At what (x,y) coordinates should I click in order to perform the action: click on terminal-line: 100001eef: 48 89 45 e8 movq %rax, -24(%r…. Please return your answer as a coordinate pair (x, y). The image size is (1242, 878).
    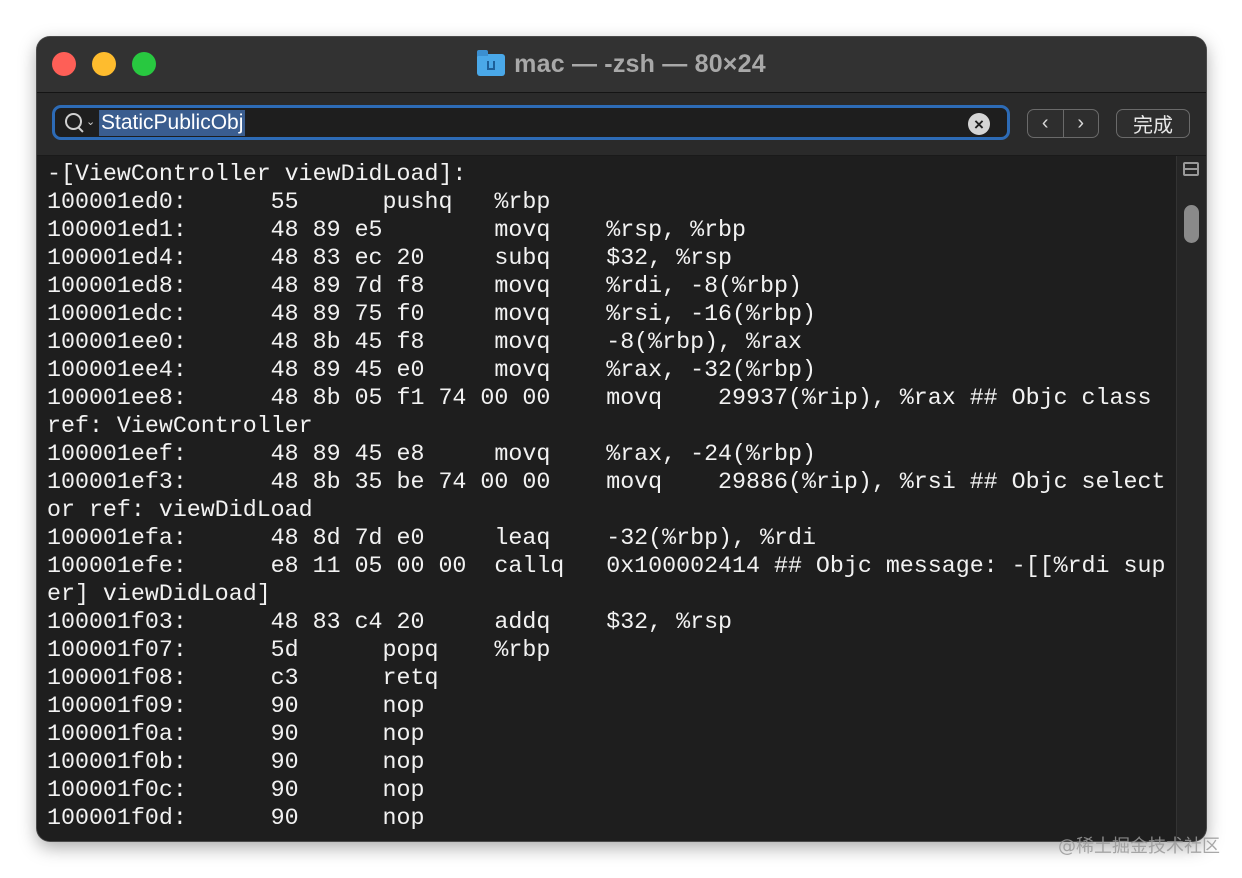
    Looking at the image, I should click on (431, 454).